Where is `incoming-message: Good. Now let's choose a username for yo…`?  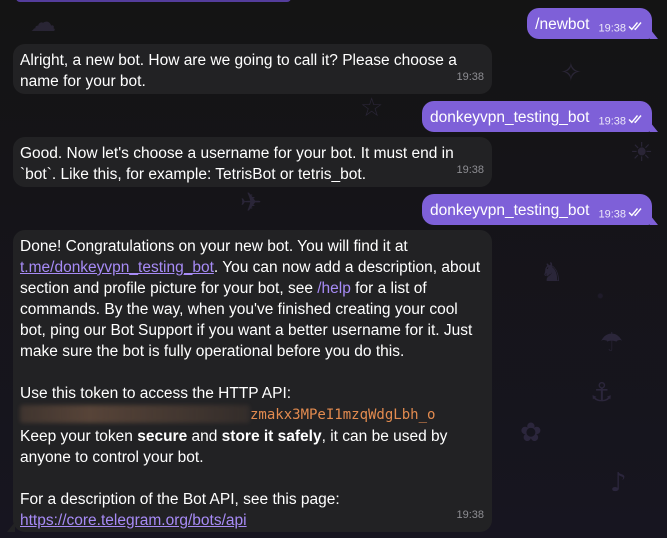
incoming-message: Good. Now let's choose a username for yo… is located at coordinates (252, 162).